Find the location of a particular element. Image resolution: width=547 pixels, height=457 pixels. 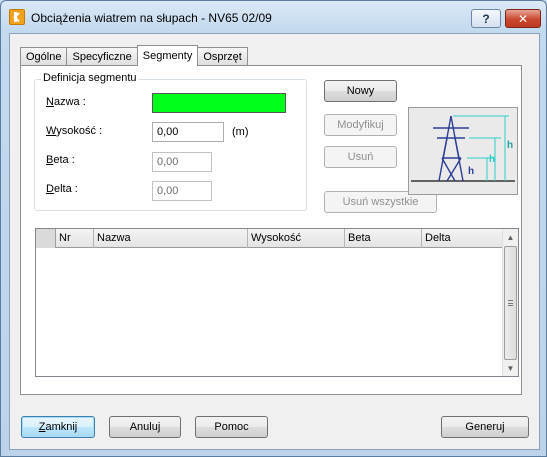

close-icon: ✕ is located at coordinates (523, 18).